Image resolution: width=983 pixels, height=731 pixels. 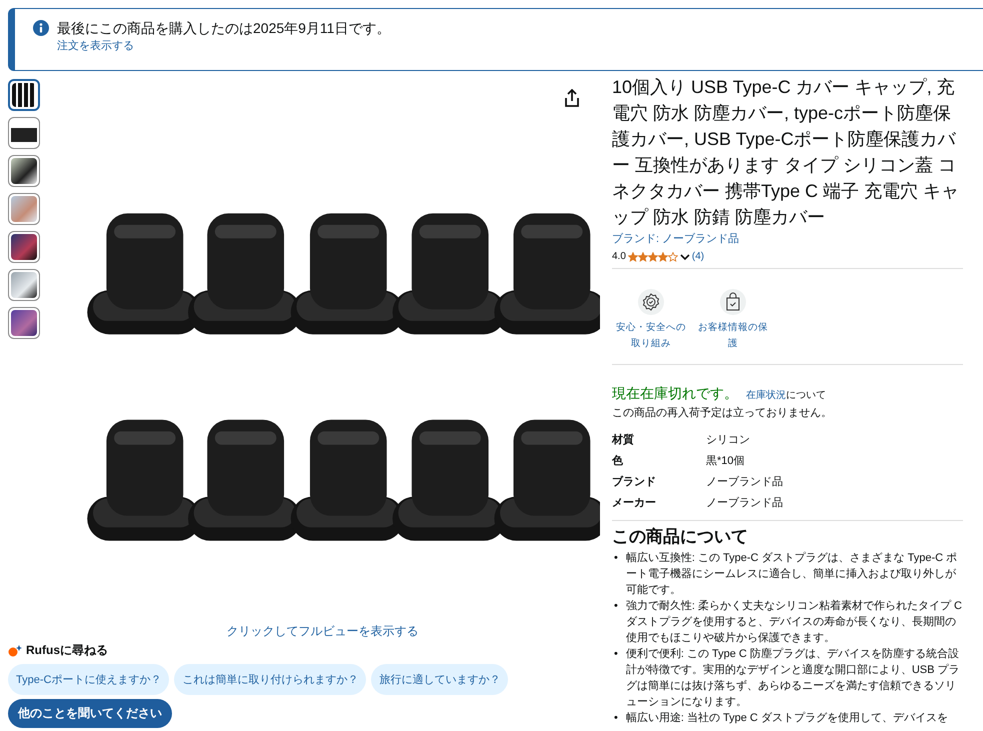 What do you see at coordinates (572, 98) in the screenshot?
I see `share-icon` at bounding box center [572, 98].